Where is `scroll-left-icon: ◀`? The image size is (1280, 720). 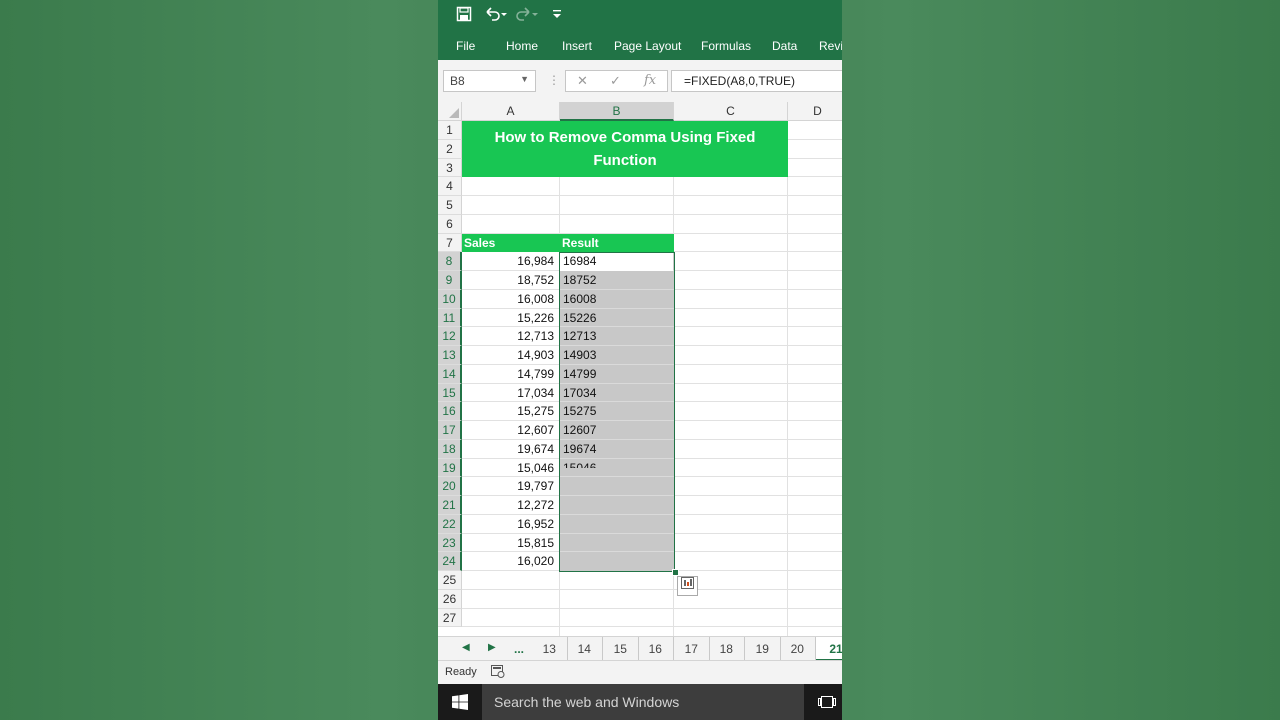 scroll-left-icon: ◀ is located at coordinates (466, 647).